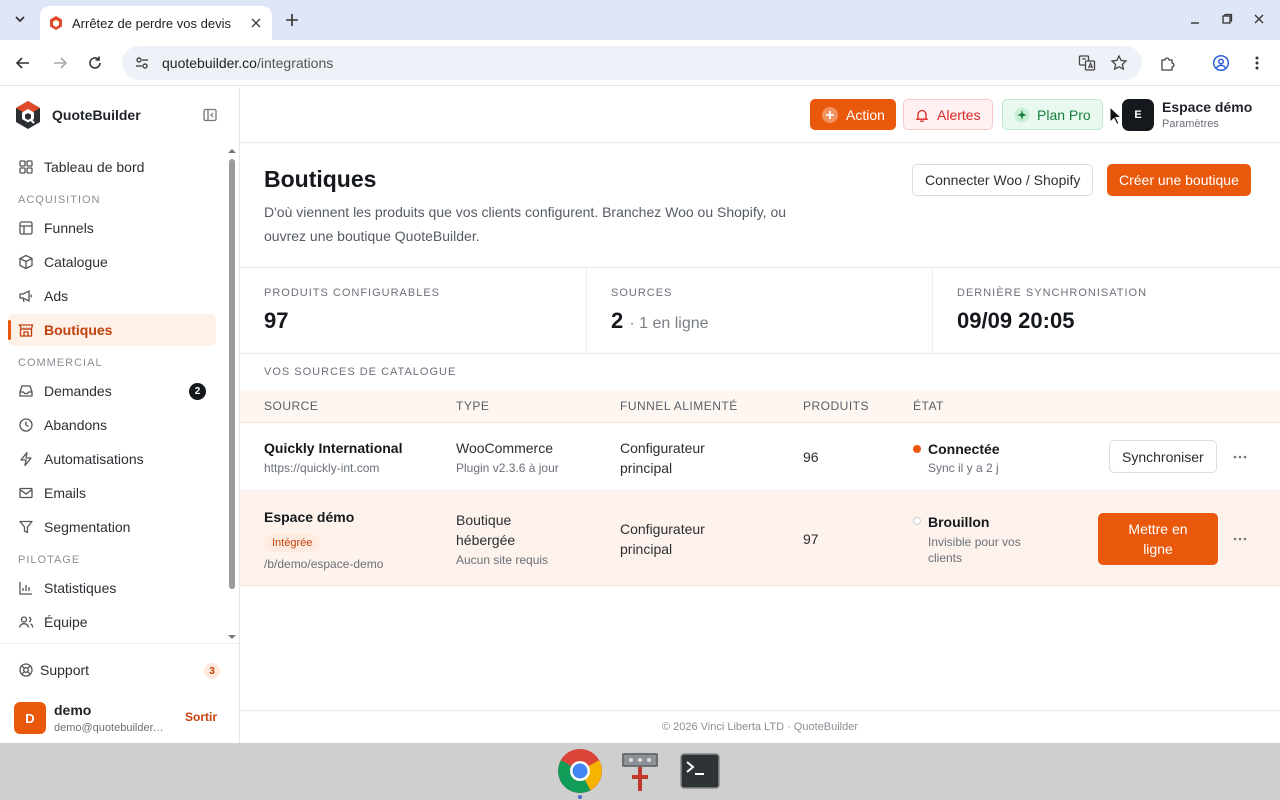 This screenshot has height=800, width=1280. Describe the element at coordinates (1227, 19) in the screenshot. I see `restore-window-icon` at that location.